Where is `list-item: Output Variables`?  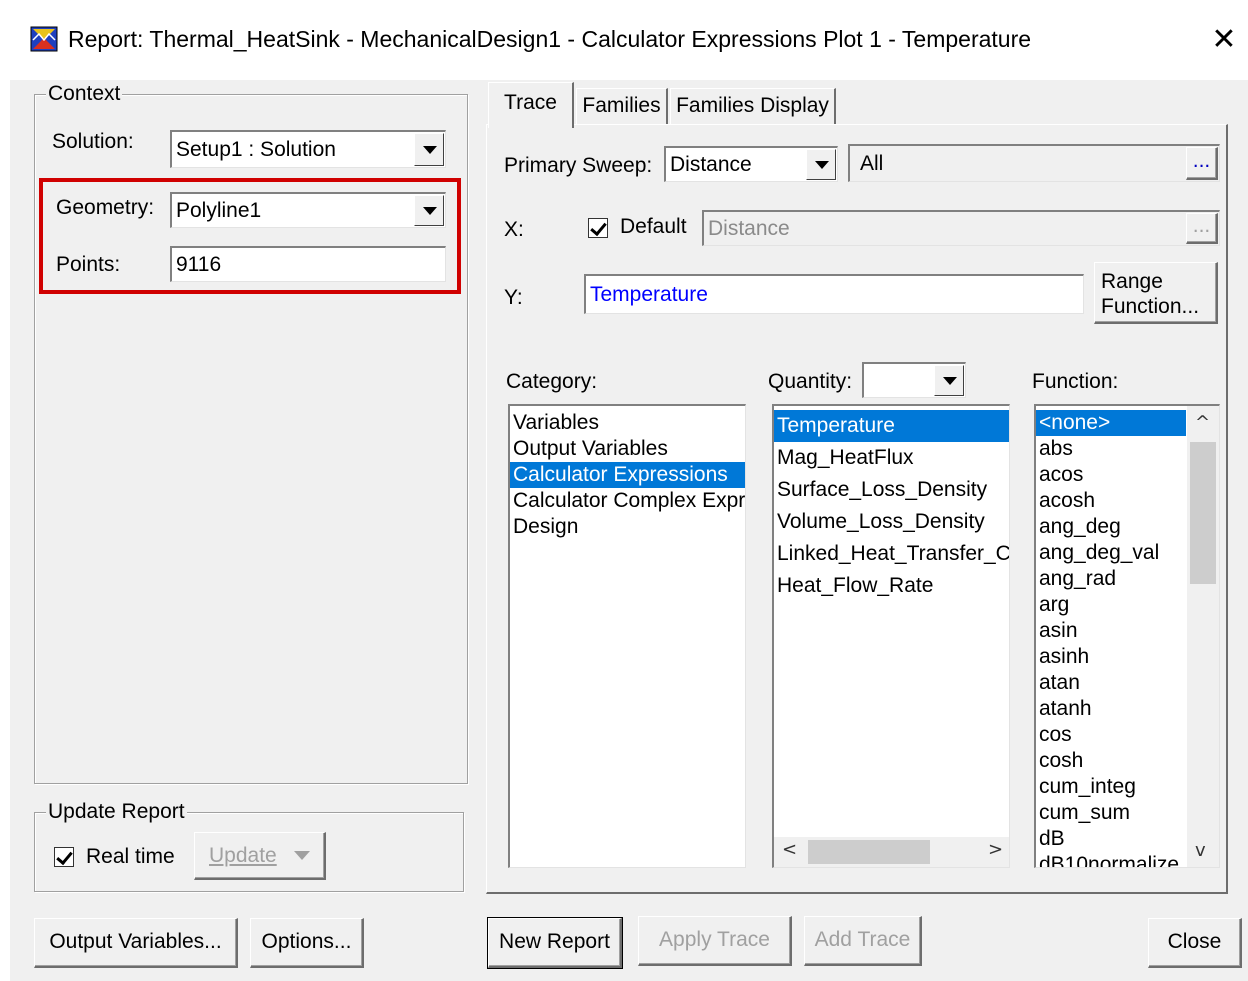
list-item: Output Variables is located at coordinates (627, 449).